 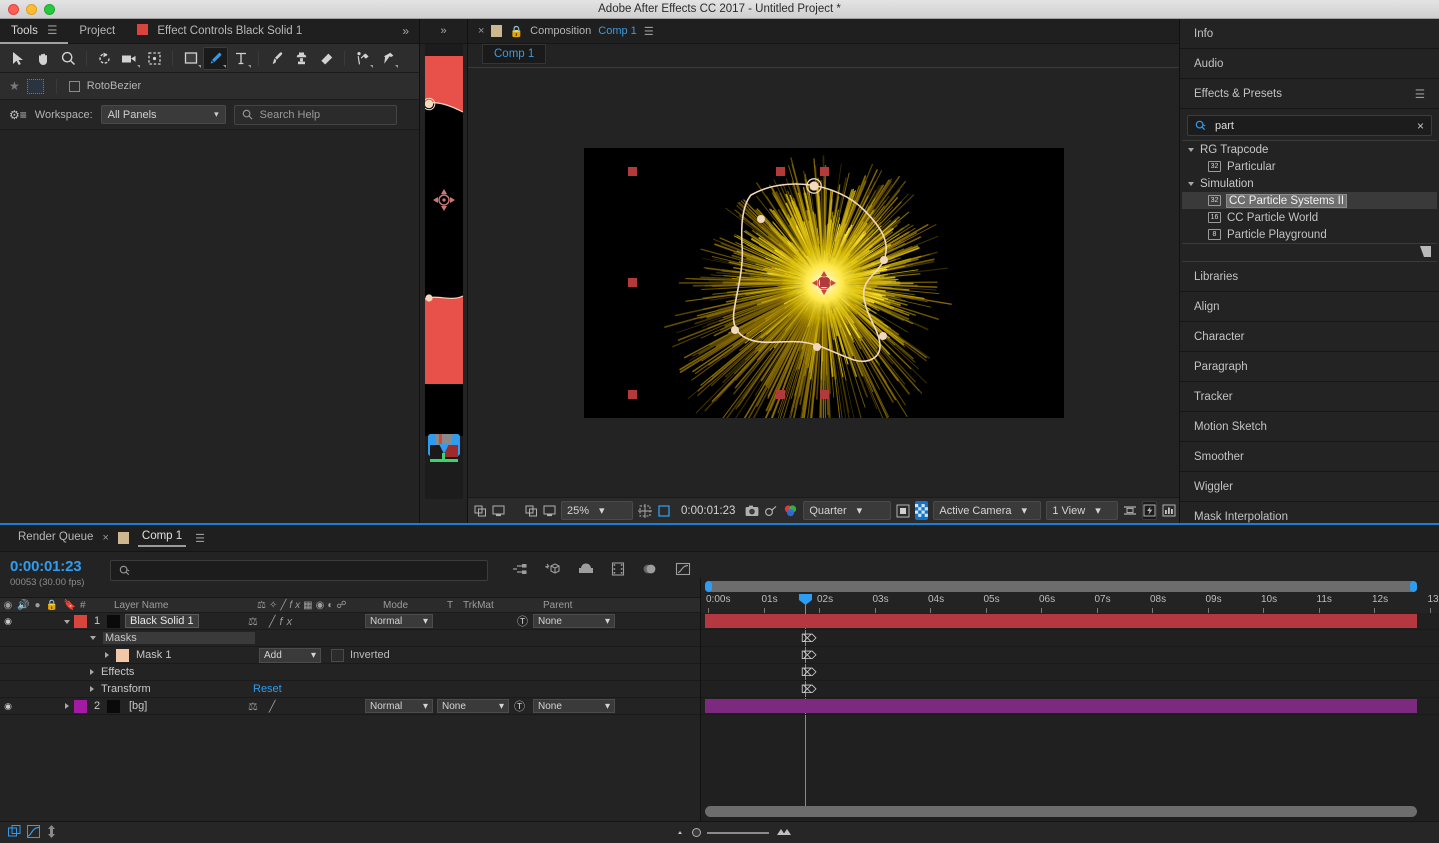 I want to click on track-row-effects: ⌦, so click(x=1070, y=672).